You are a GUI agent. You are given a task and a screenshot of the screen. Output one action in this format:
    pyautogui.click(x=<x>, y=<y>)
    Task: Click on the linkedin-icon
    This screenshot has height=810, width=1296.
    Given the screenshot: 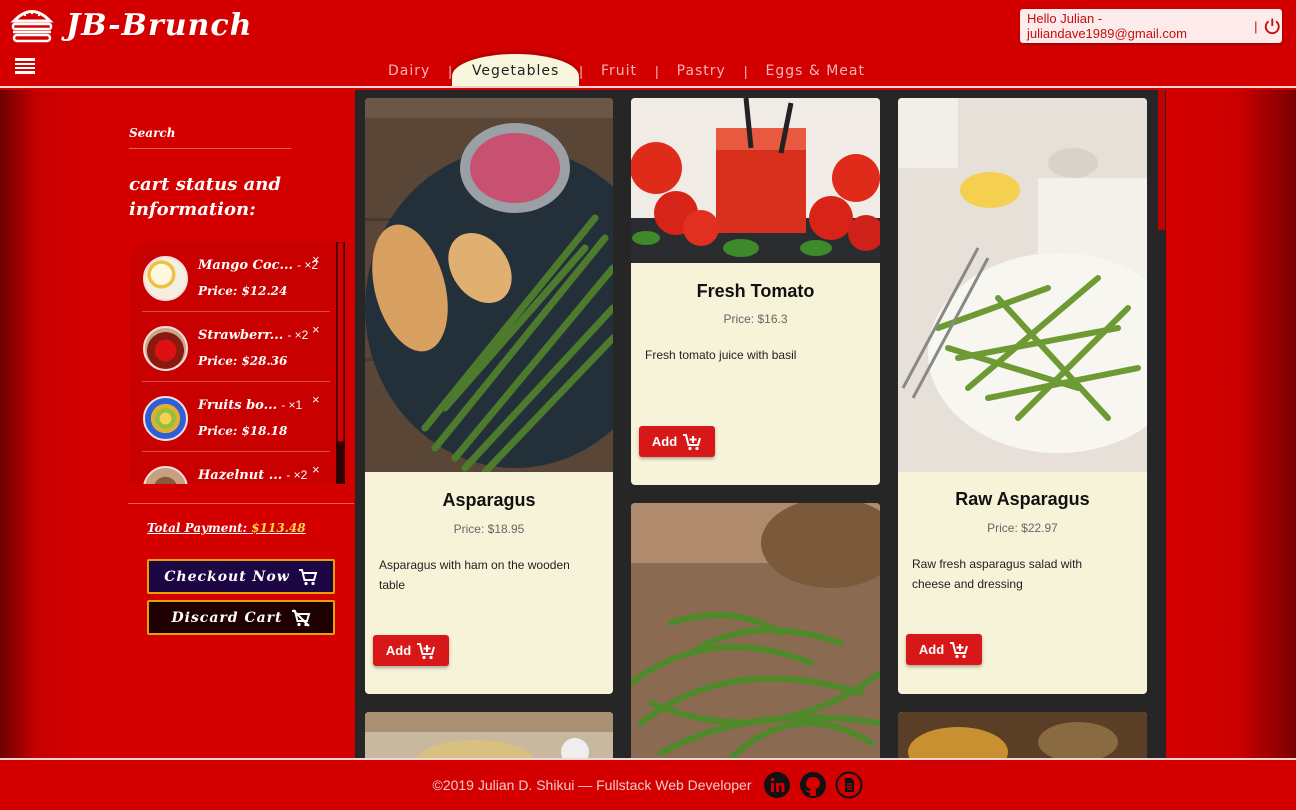 What is the action you would take?
    pyautogui.click(x=777, y=785)
    